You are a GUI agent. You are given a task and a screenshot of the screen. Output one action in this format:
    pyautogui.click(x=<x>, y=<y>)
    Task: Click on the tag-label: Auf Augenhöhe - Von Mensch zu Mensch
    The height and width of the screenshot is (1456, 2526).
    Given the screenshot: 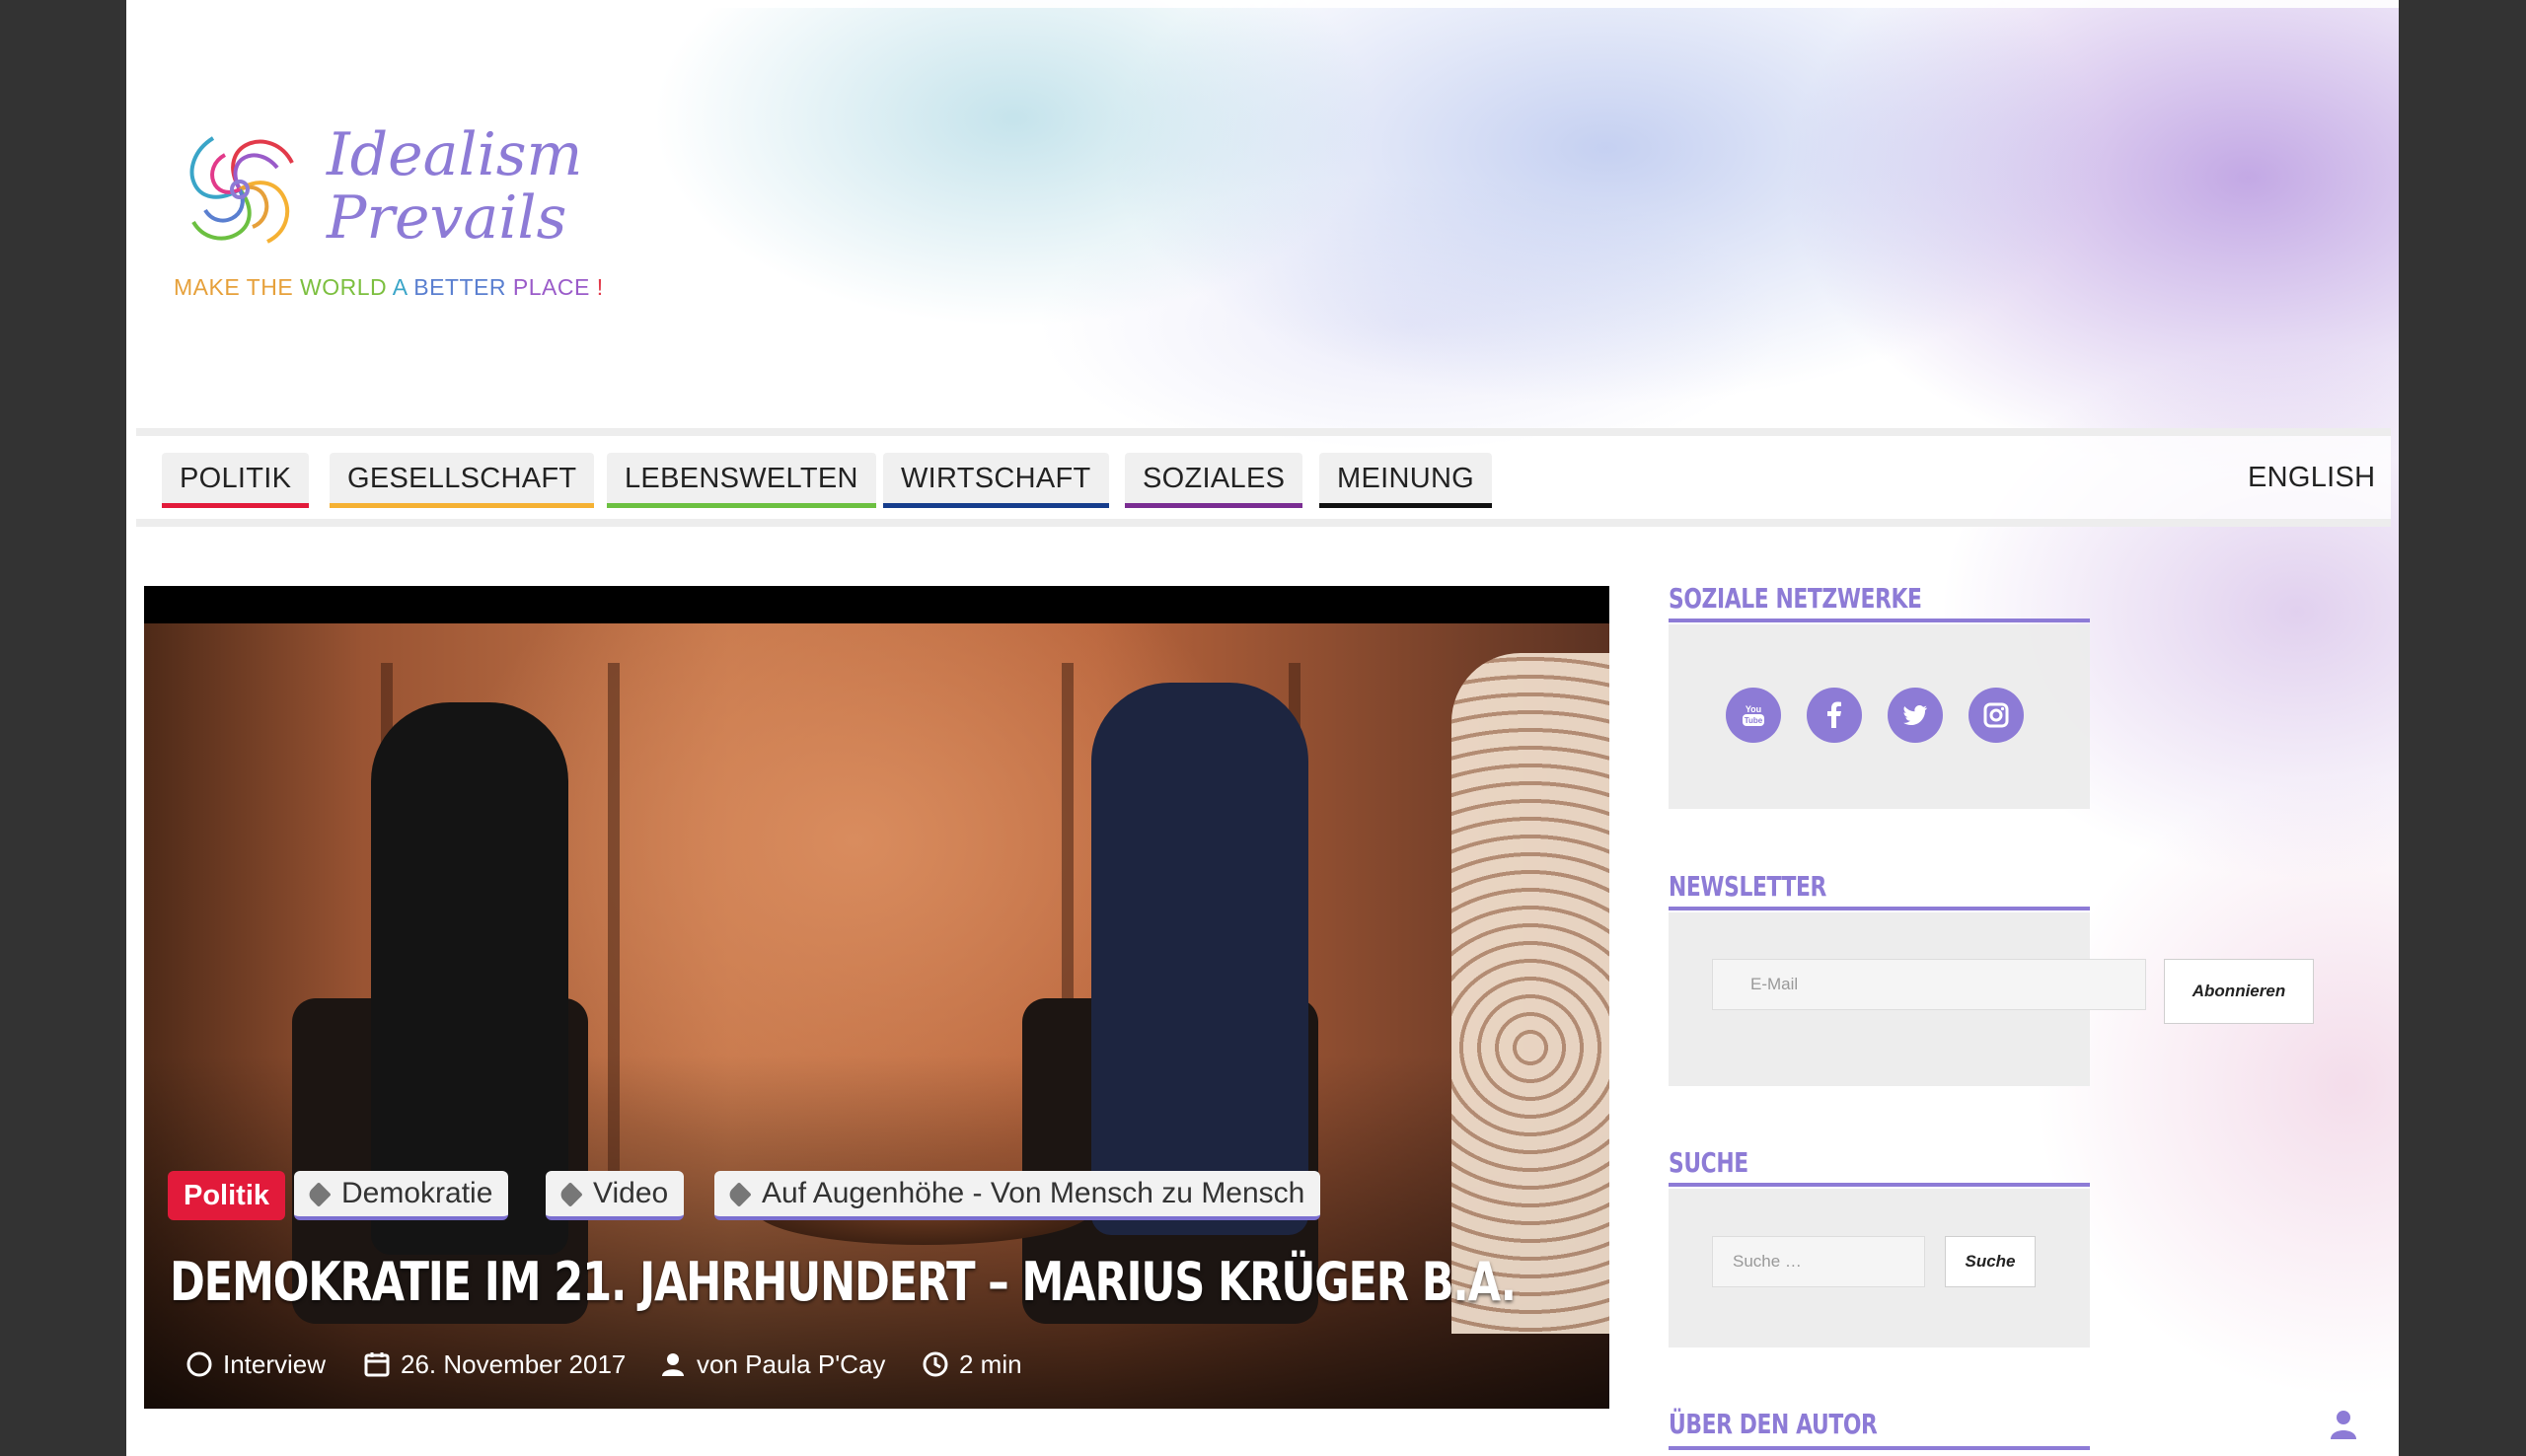 What is the action you would take?
    pyautogui.click(x=1033, y=1193)
    